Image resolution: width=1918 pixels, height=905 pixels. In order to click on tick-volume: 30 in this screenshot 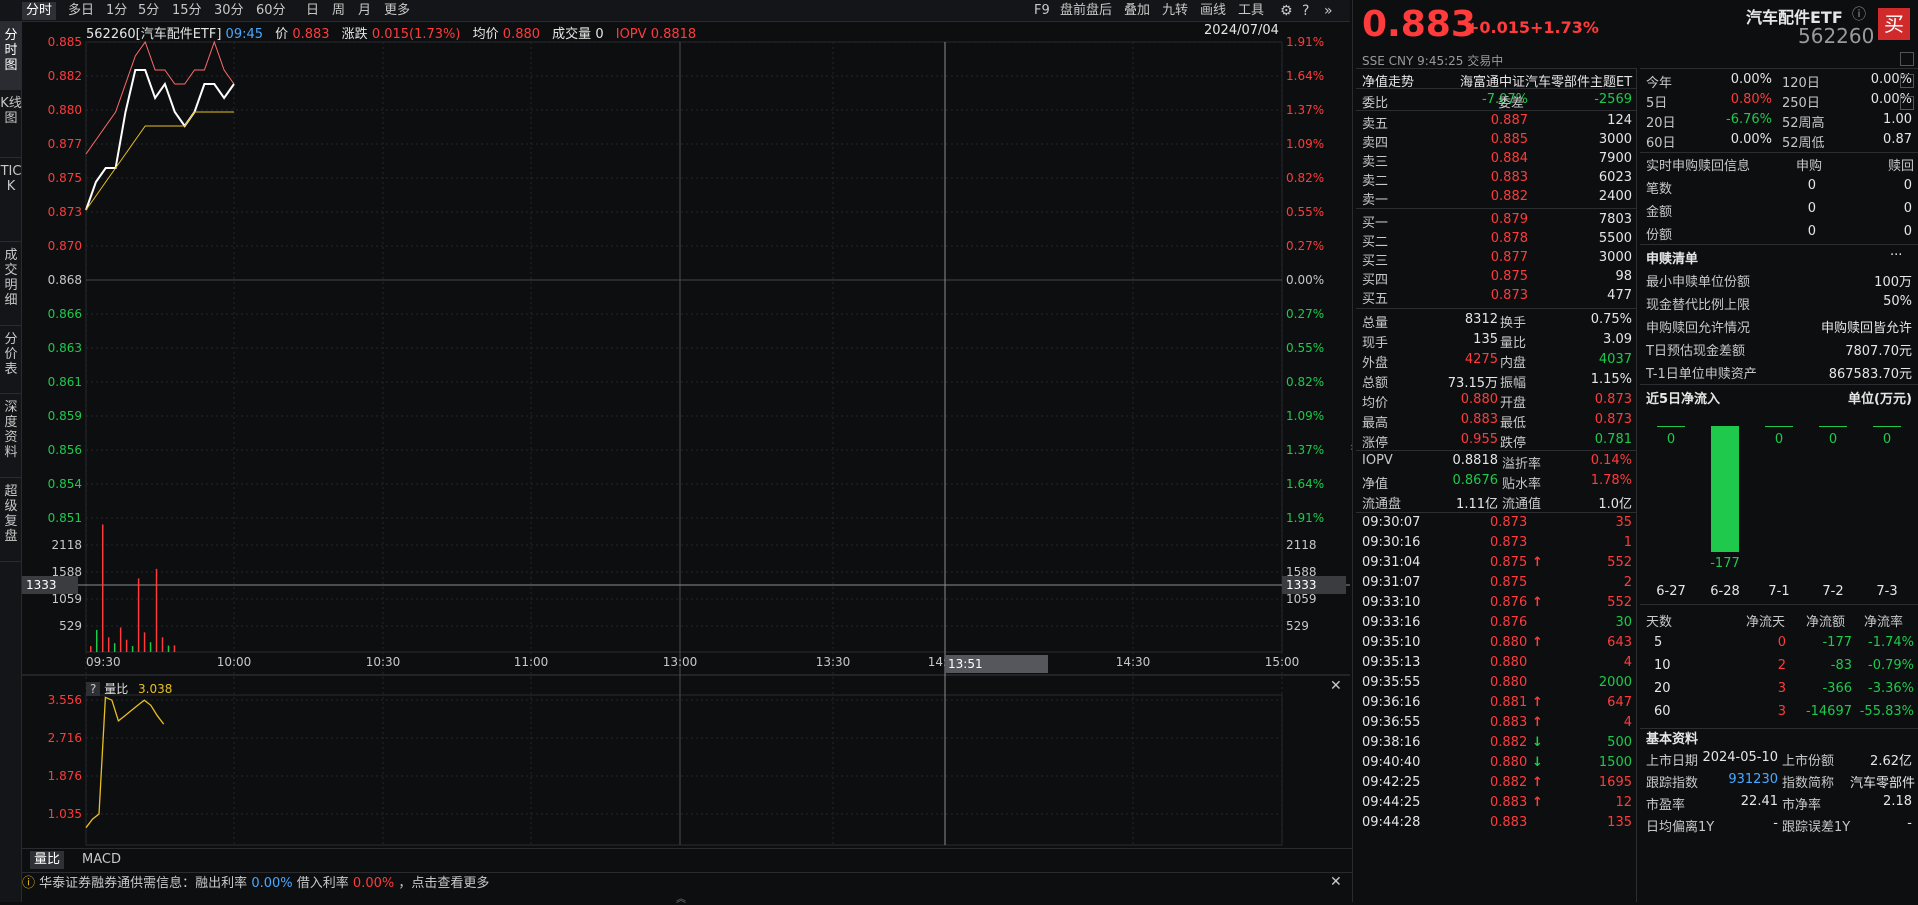, I will do `click(1623, 622)`.